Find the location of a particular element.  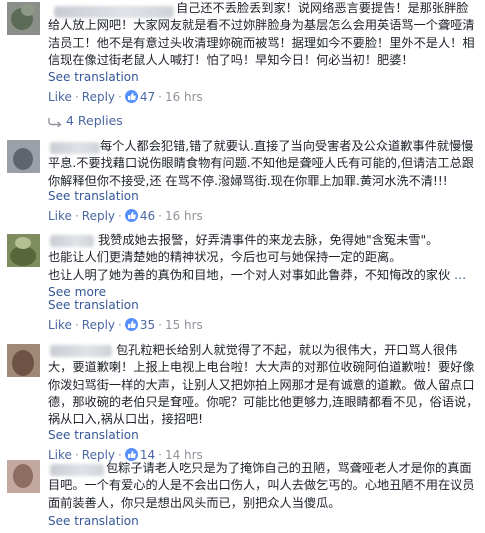

comment-actions: Like · Reply · 47 · 16 hrs is located at coordinates (125, 97).